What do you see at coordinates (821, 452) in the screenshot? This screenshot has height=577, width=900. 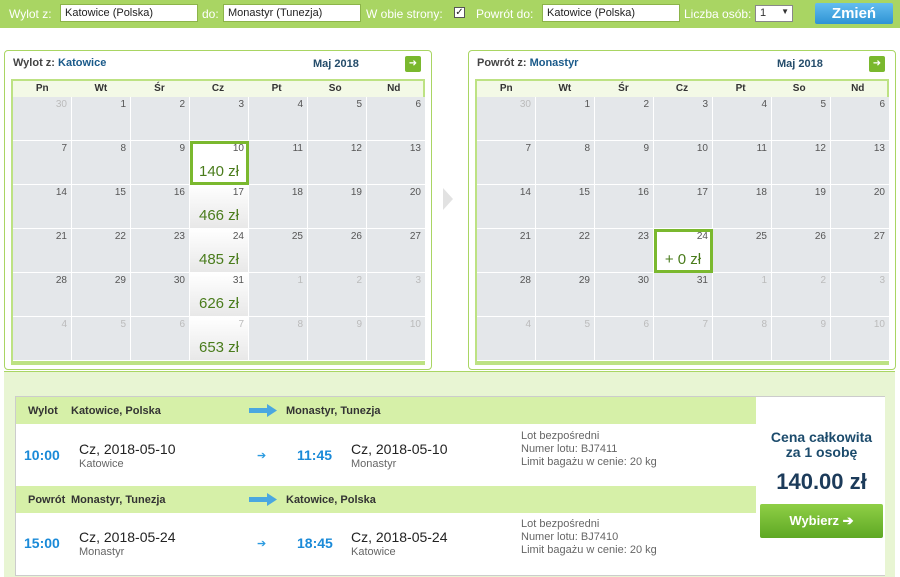 I see `price-label-line2: za 1 osobę` at bounding box center [821, 452].